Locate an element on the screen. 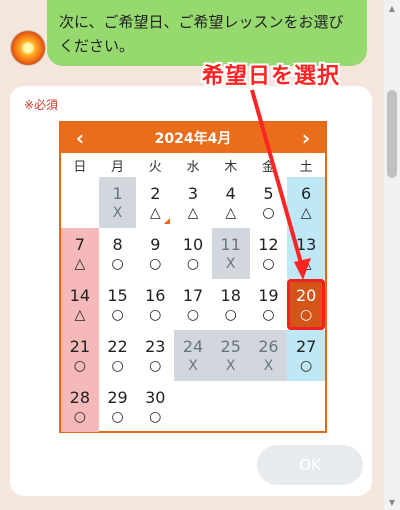 This screenshot has height=510, width=400. day-number: 3 is located at coordinates (193, 193).